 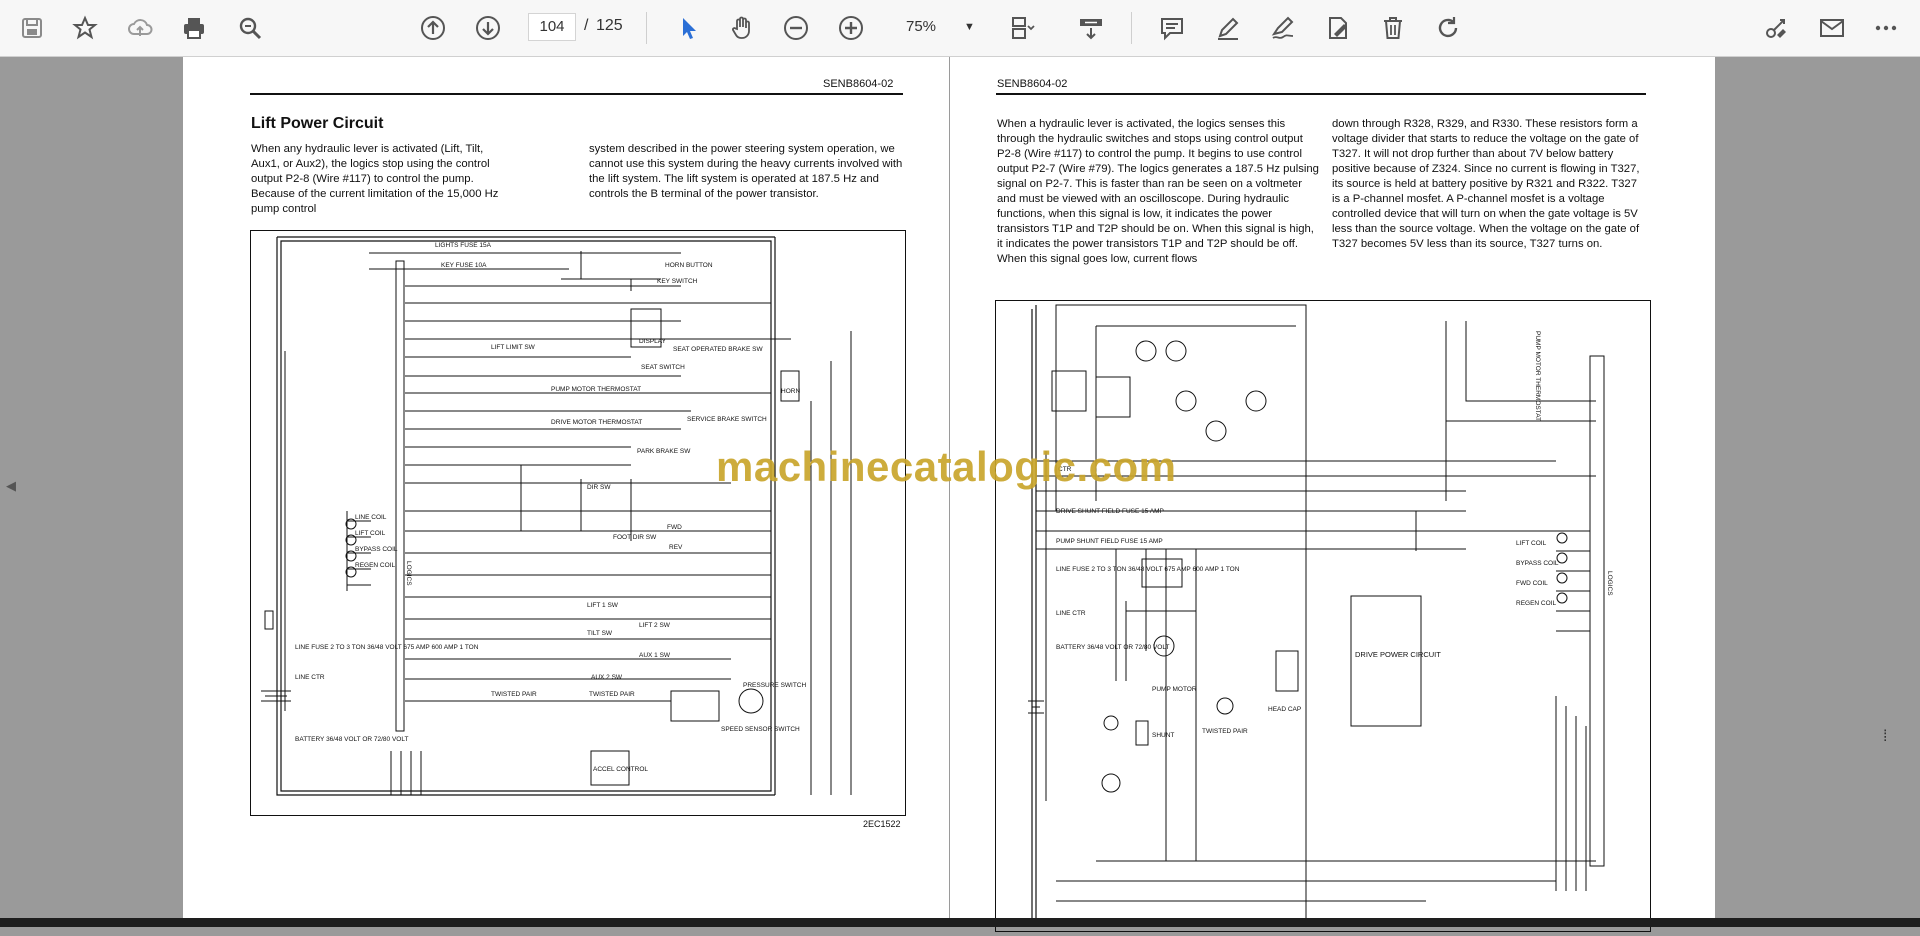 What do you see at coordinates (1393, 28) in the screenshot?
I see `delete-icon` at bounding box center [1393, 28].